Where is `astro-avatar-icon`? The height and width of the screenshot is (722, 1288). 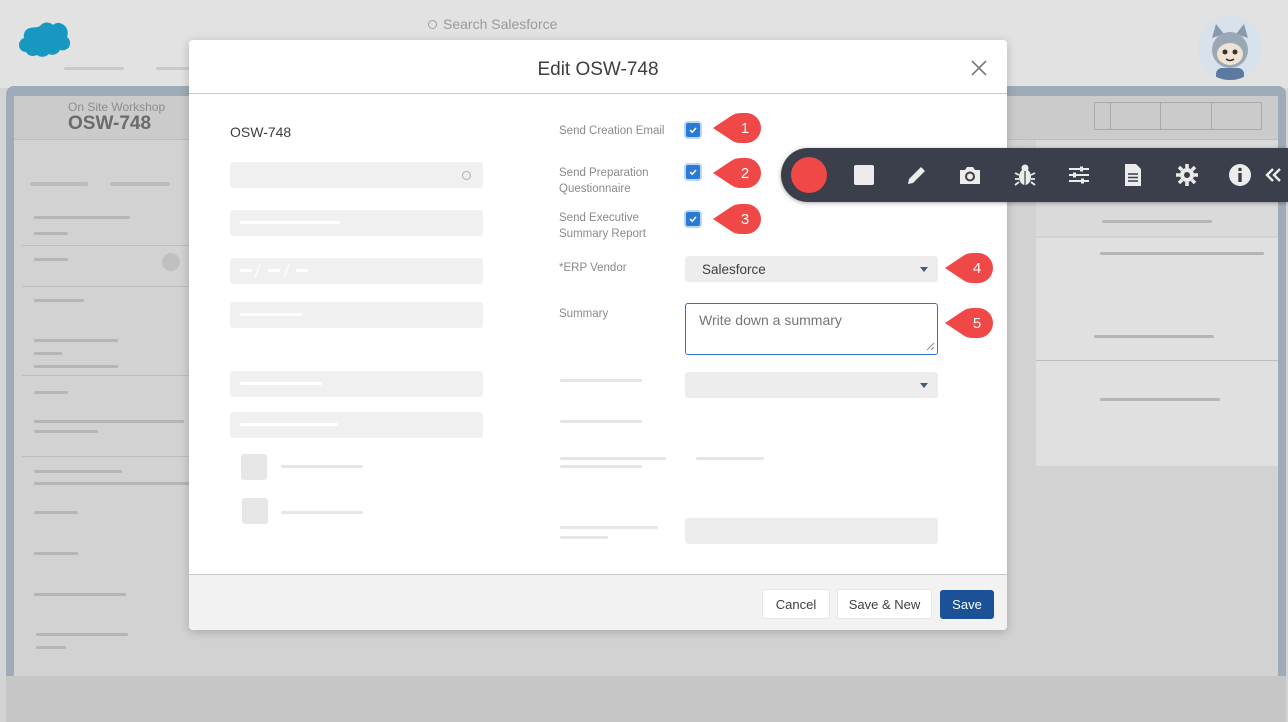 astro-avatar-icon is located at coordinates (1230, 48).